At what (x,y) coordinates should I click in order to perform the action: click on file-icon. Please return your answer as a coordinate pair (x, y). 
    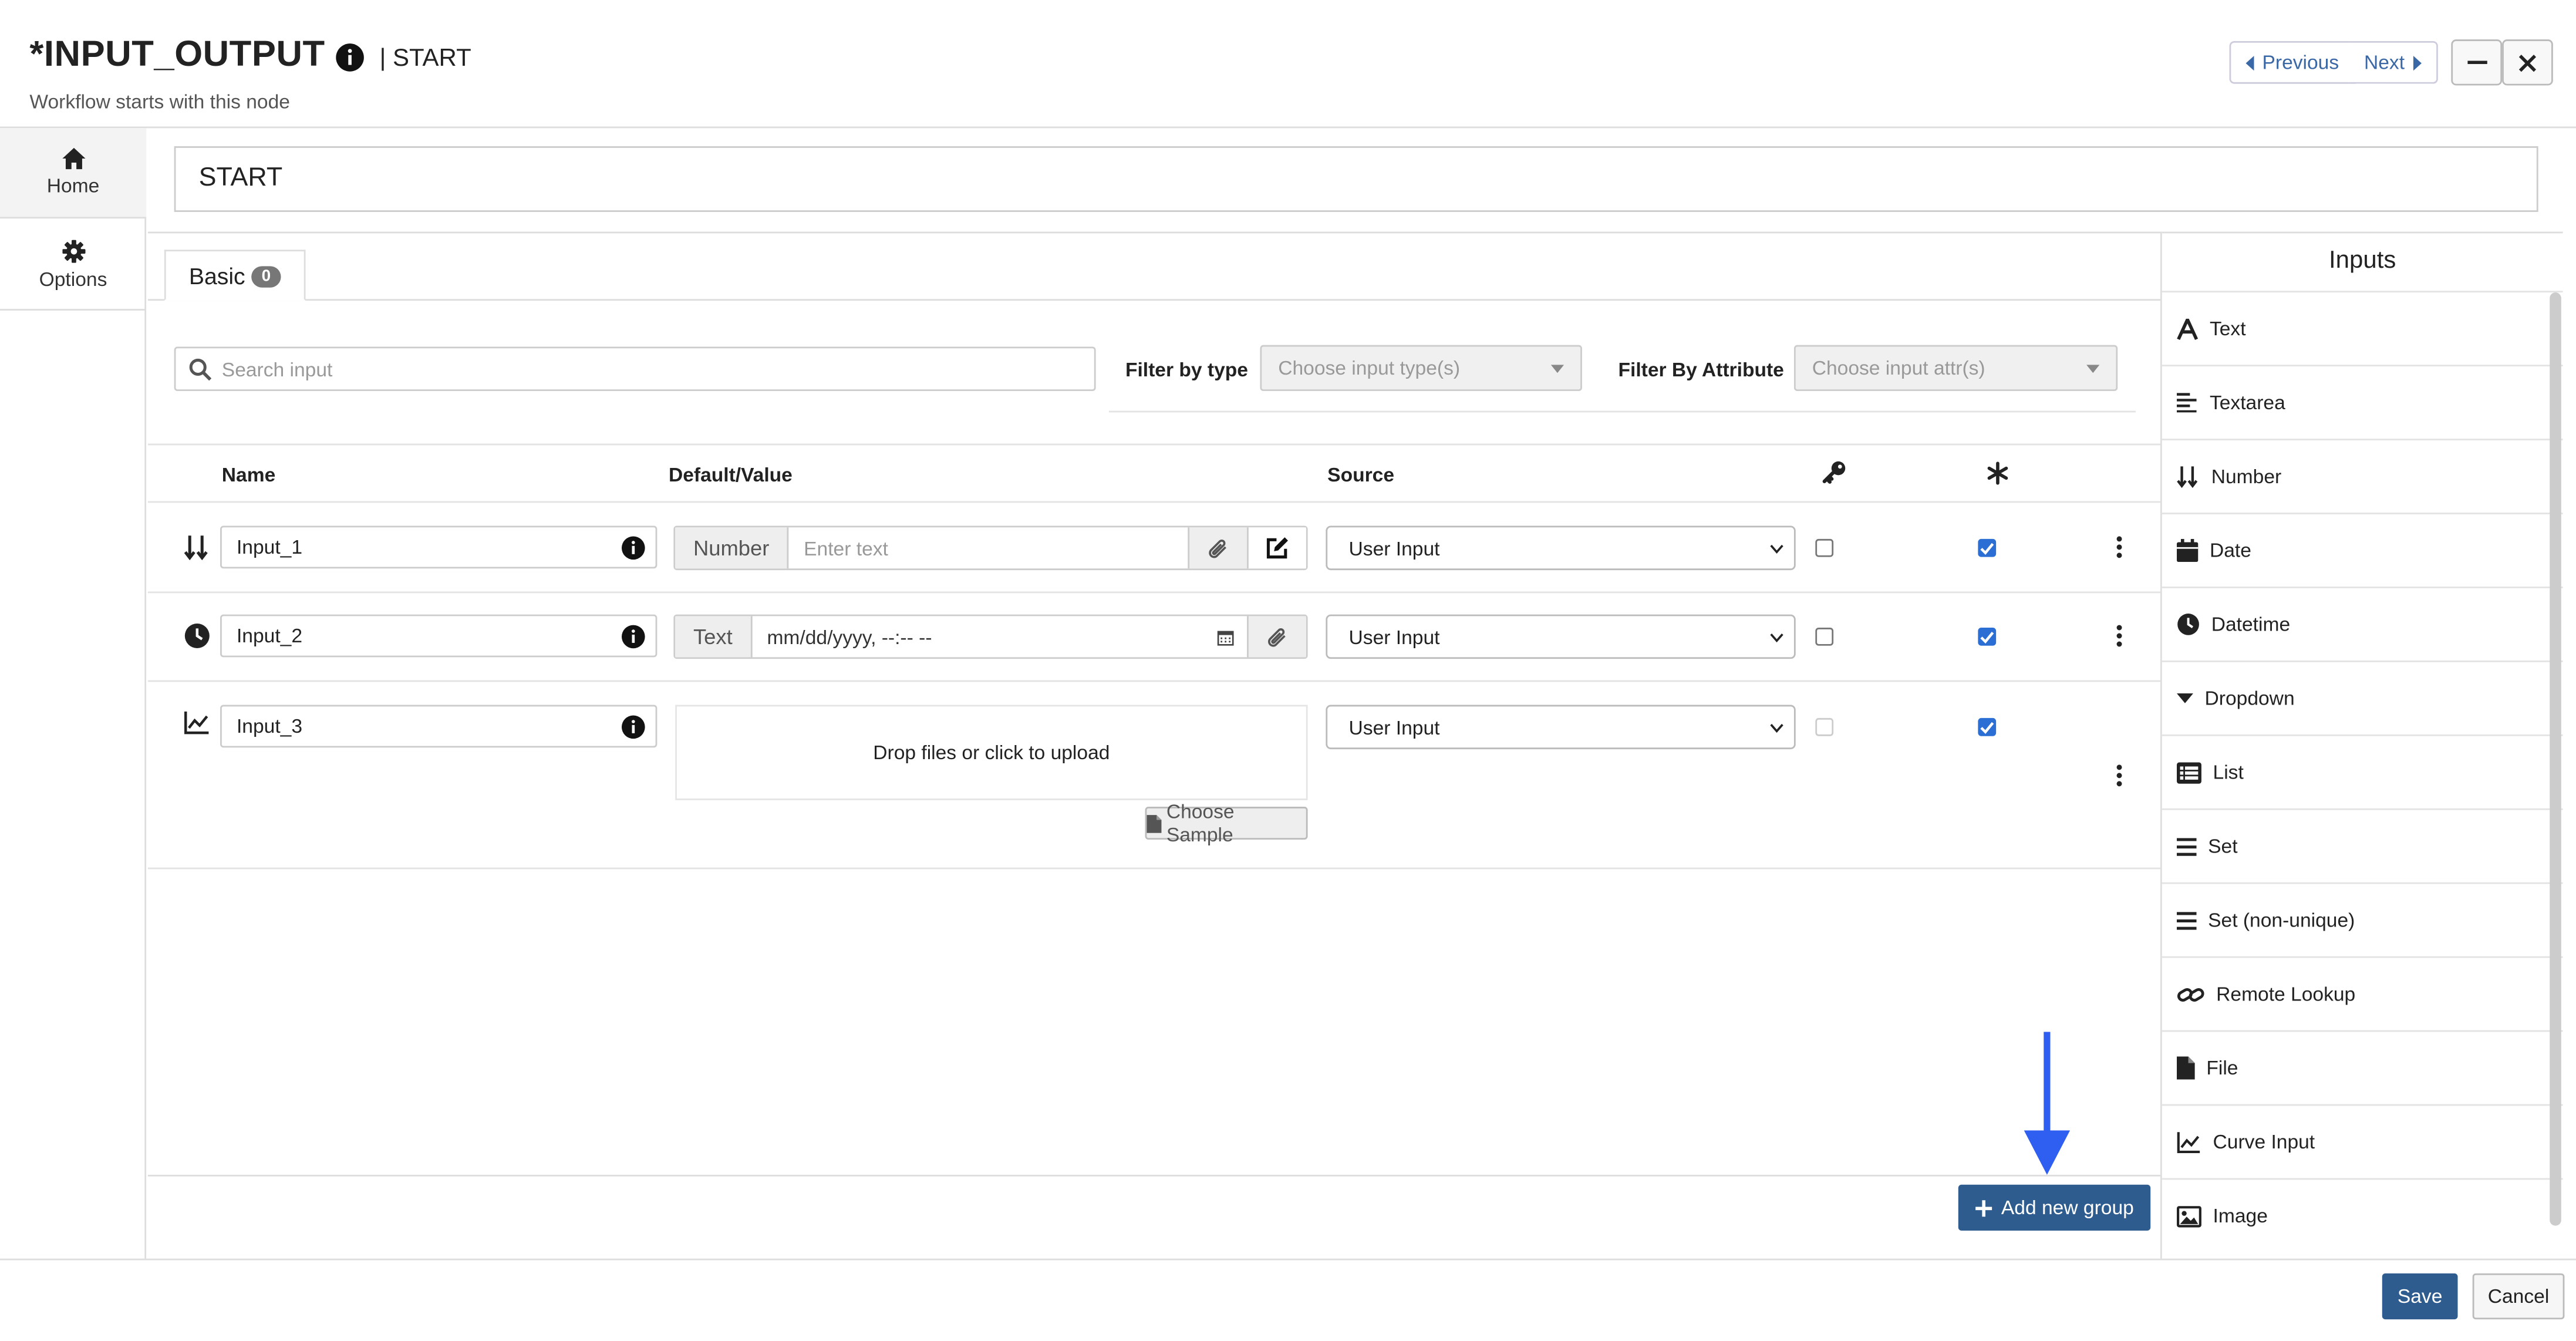
    Looking at the image, I should click on (1154, 824).